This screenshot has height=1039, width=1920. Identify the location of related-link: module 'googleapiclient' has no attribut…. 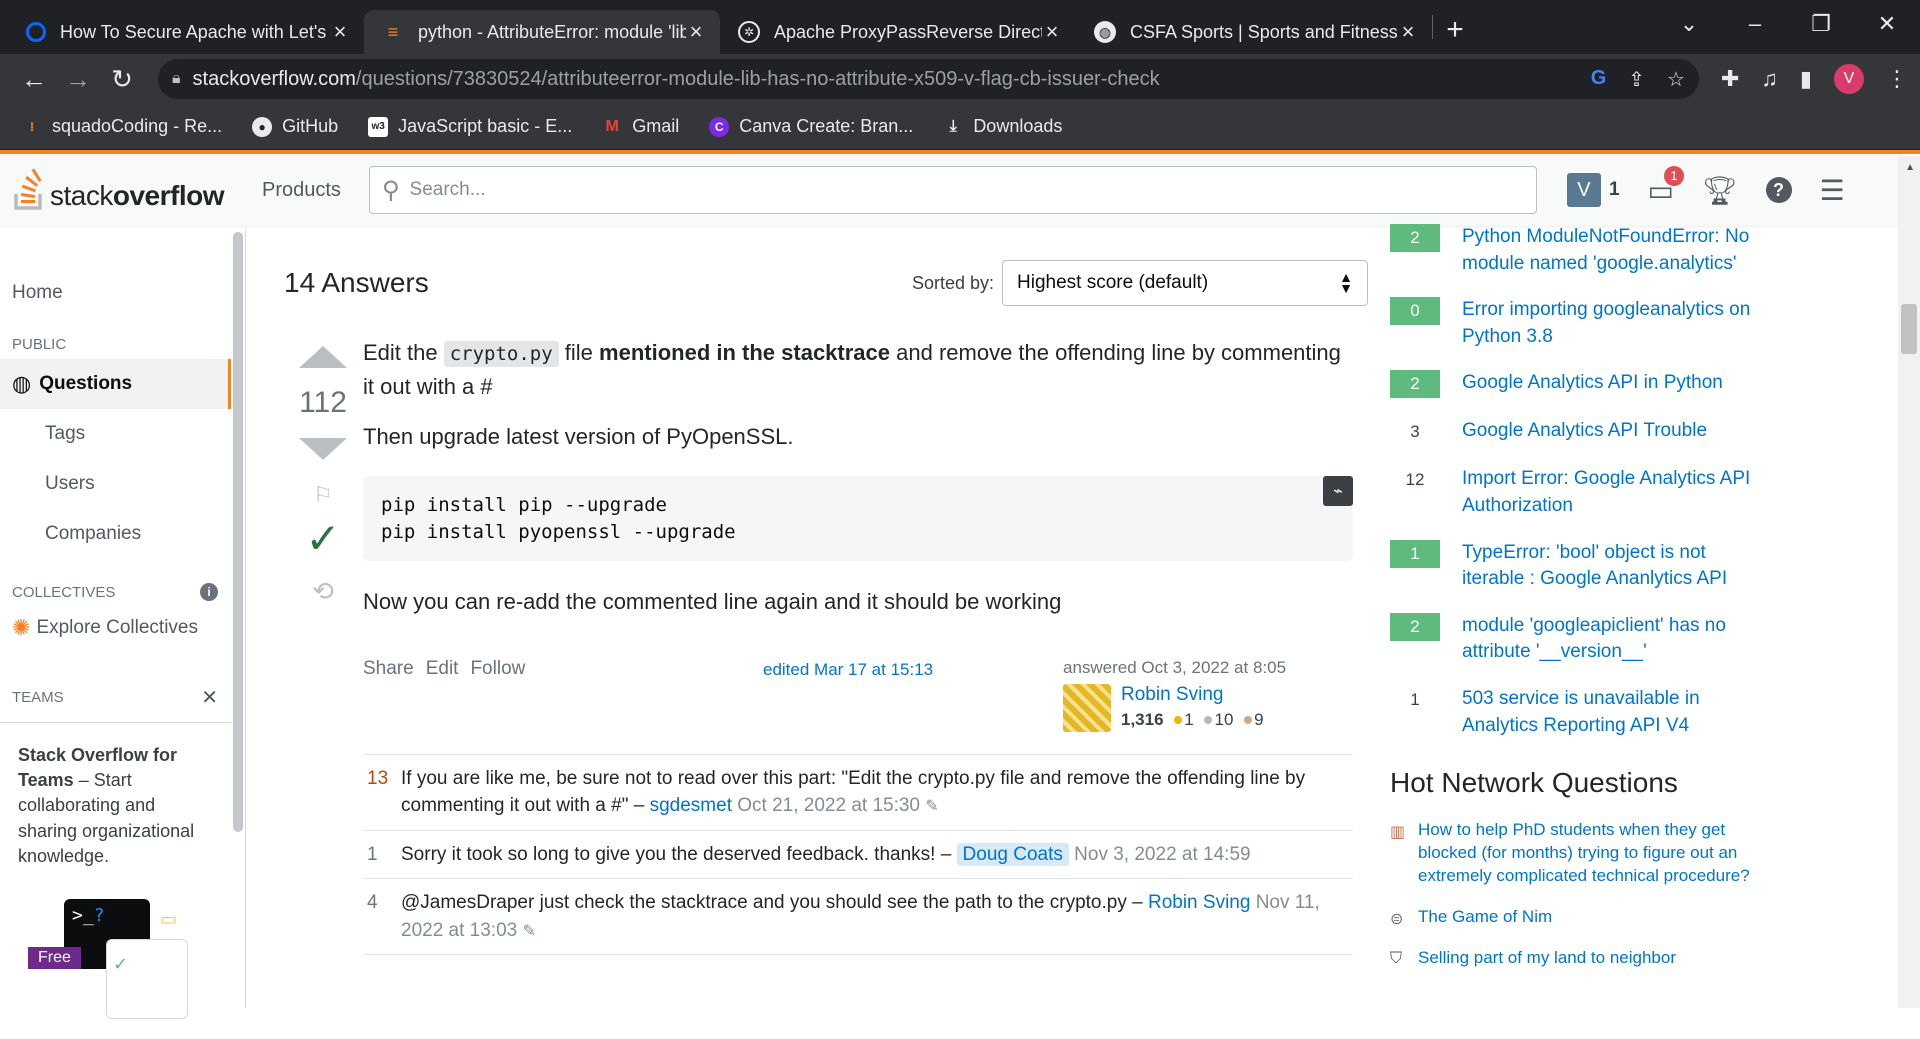
(1617, 639).